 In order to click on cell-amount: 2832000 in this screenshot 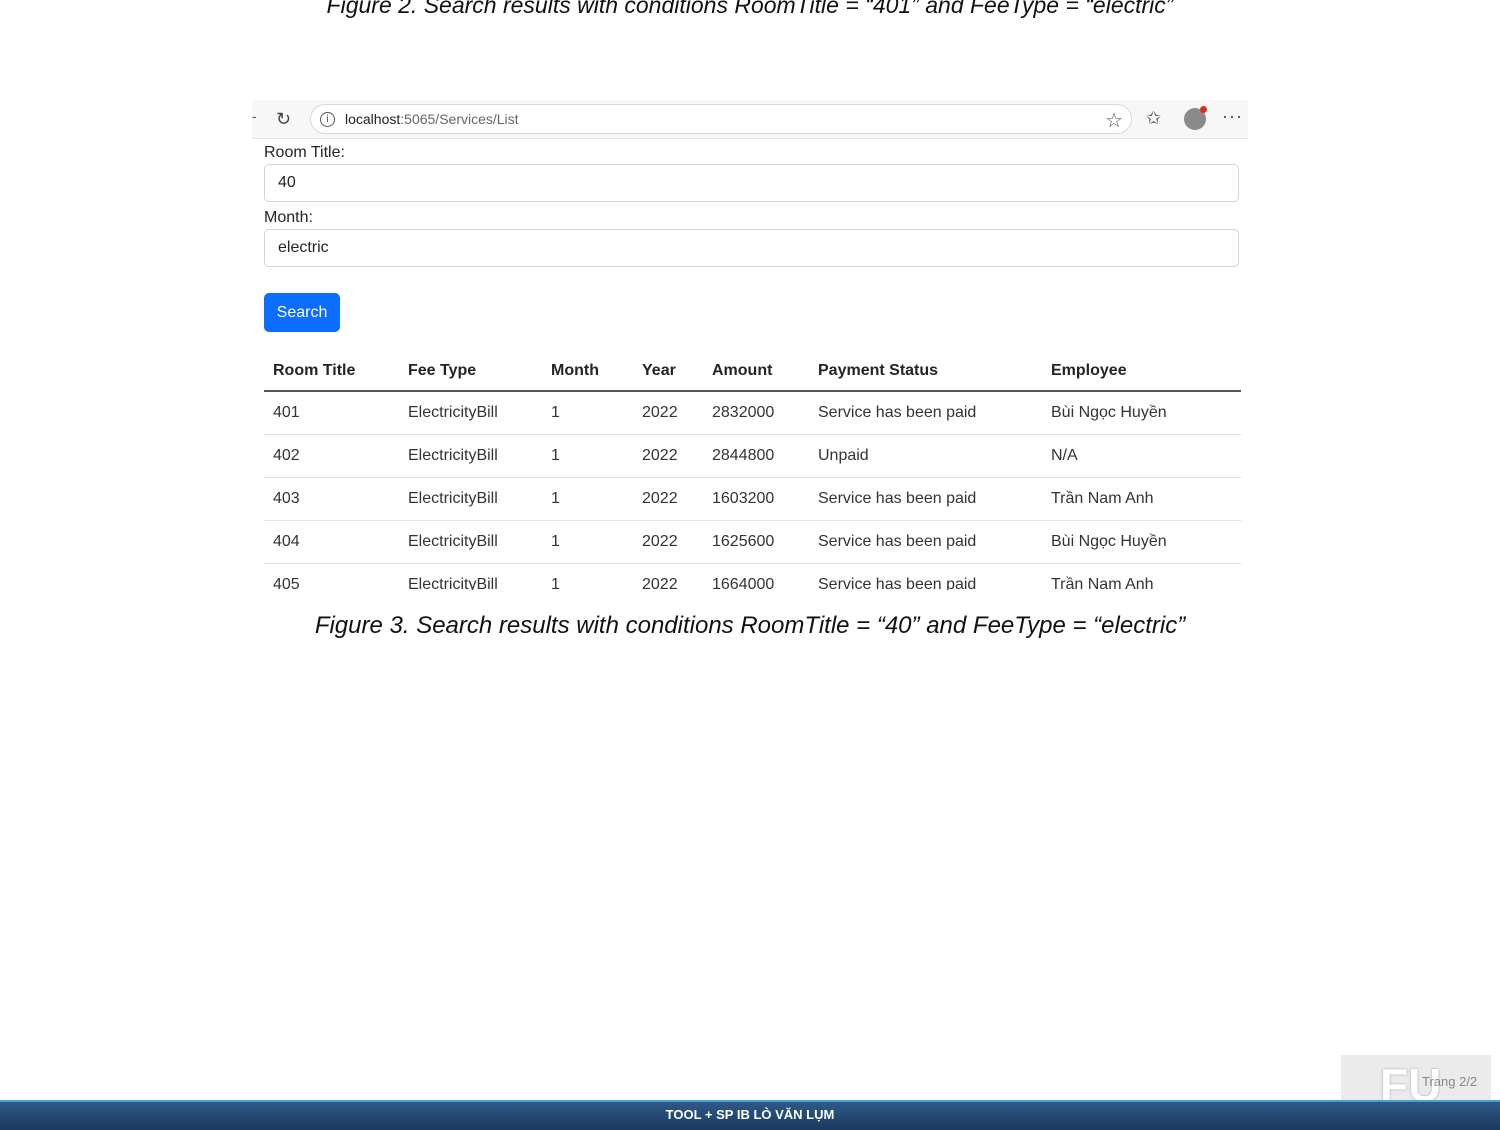, I will do `click(756, 413)`.